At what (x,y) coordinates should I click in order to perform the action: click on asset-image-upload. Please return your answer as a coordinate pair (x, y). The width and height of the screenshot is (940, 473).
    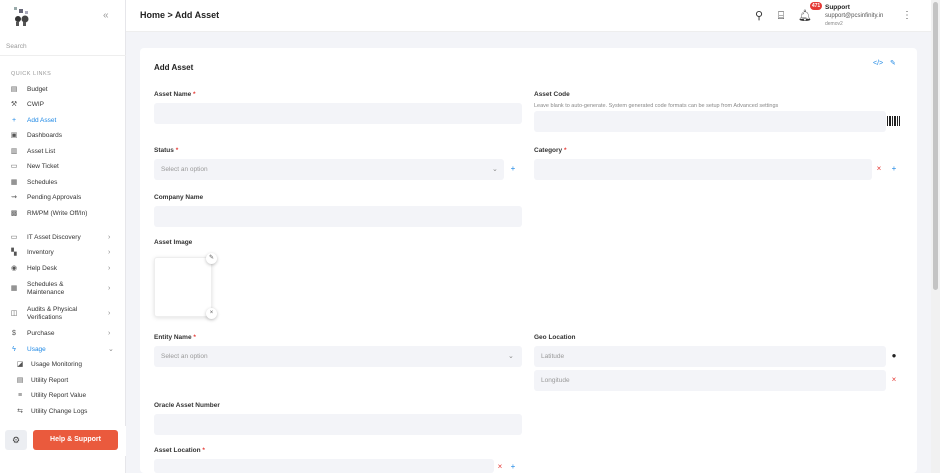
    Looking at the image, I should click on (183, 287).